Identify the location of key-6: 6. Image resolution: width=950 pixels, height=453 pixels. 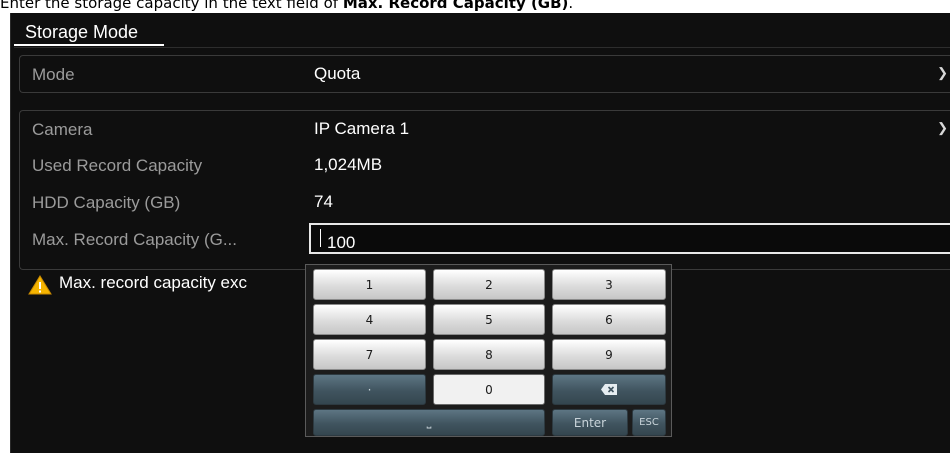
(609, 319).